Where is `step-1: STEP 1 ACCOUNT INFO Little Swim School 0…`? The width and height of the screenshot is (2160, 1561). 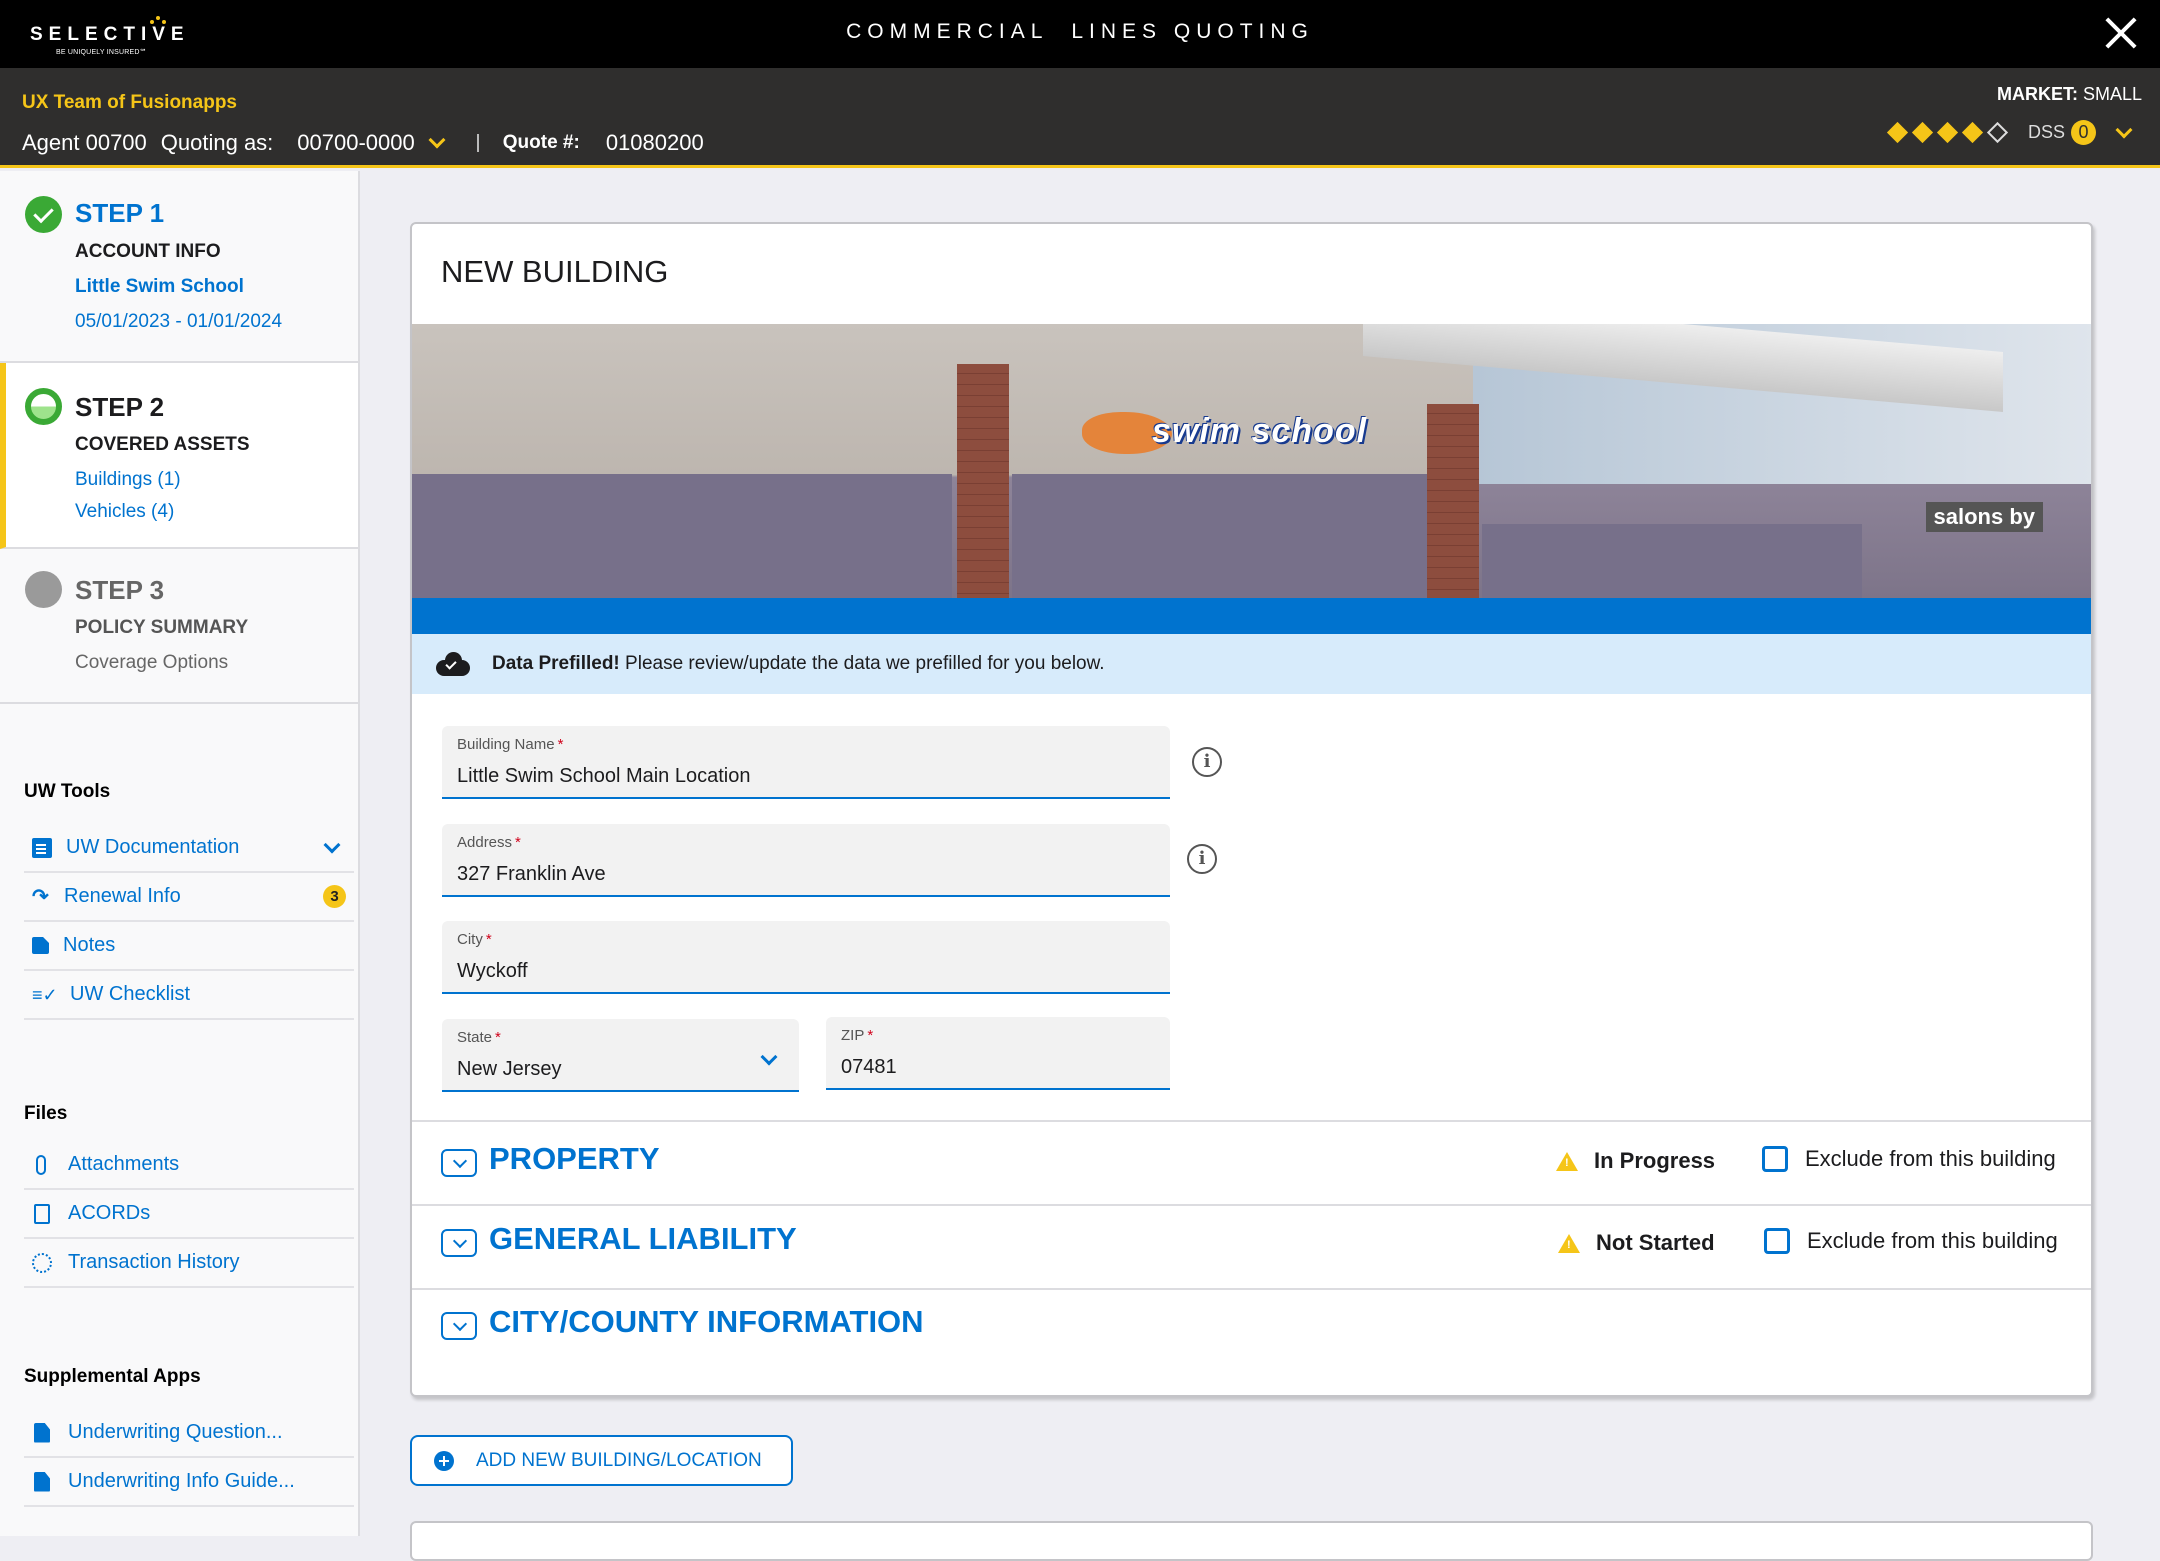 step-1: STEP 1 ACCOUNT INFO Little Swim School 0… is located at coordinates (179, 267).